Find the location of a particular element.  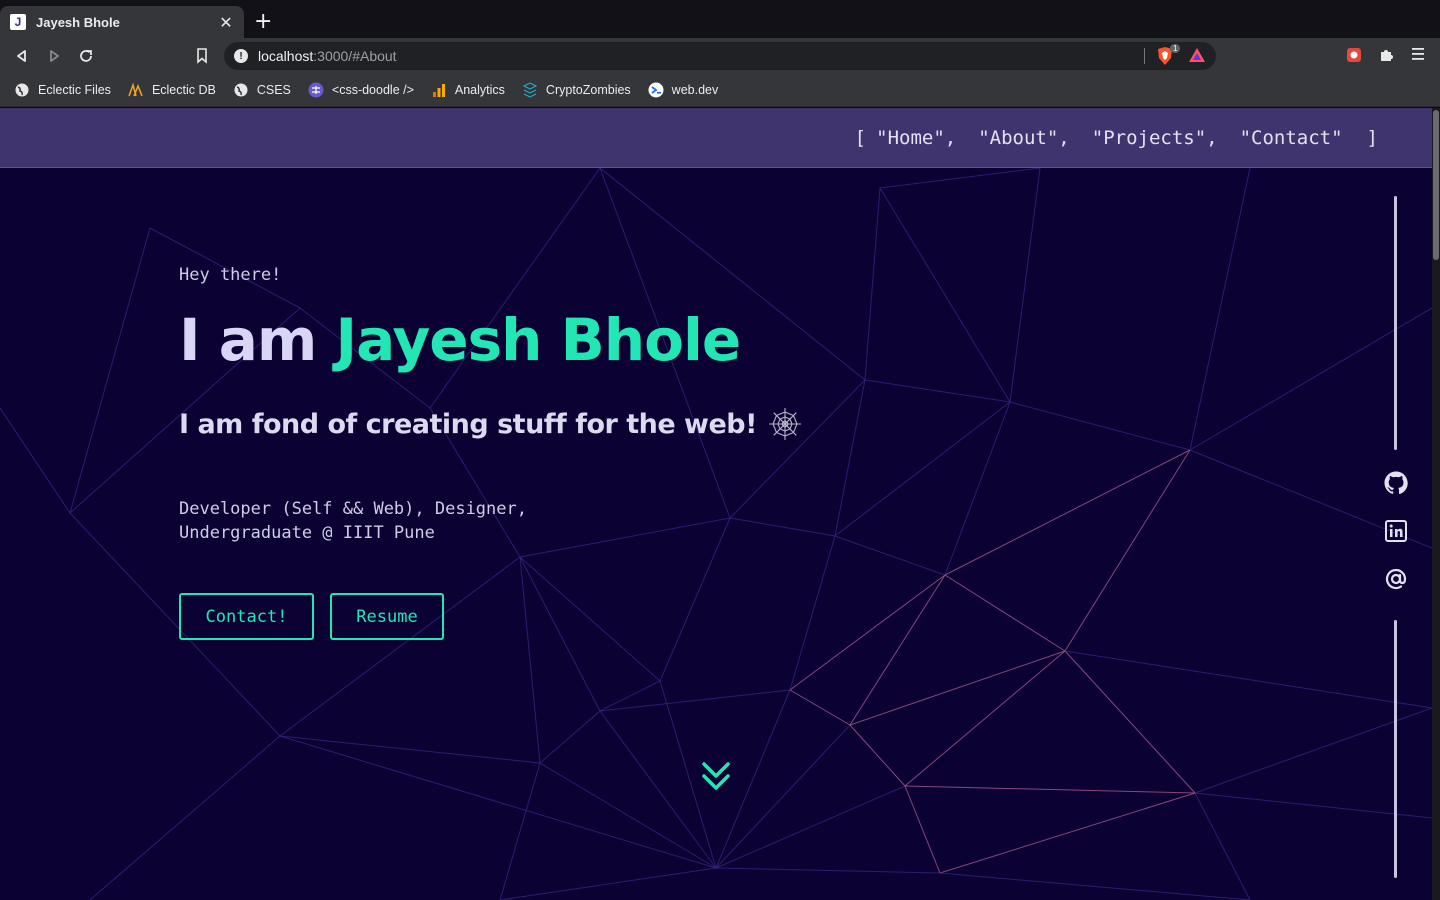

url-text: localhost:3000/#About is located at coordinates (327, 56).